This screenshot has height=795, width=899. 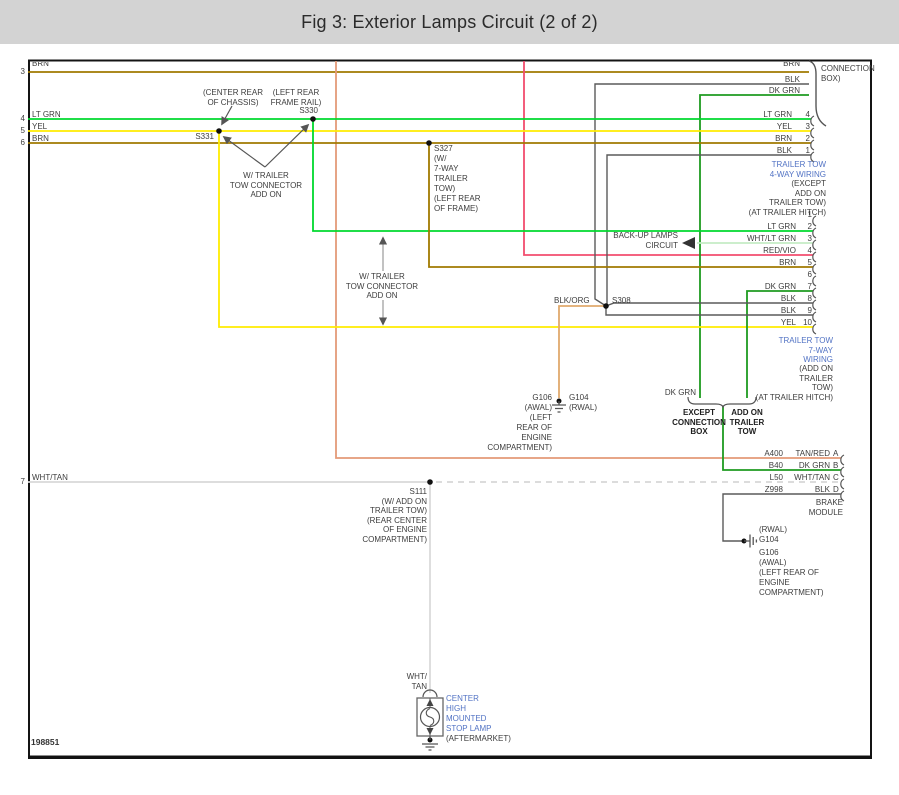 What do you see at coordinates (559, 407) in the screenshot?
I see `ground-mid-symbol` at bounding box center [559, 407].